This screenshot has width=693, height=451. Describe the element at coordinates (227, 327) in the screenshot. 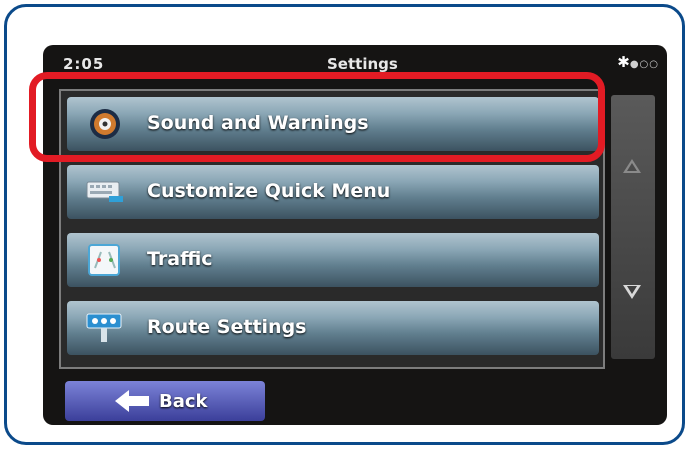

I see `menu-item-label: Route Settings` at that location.